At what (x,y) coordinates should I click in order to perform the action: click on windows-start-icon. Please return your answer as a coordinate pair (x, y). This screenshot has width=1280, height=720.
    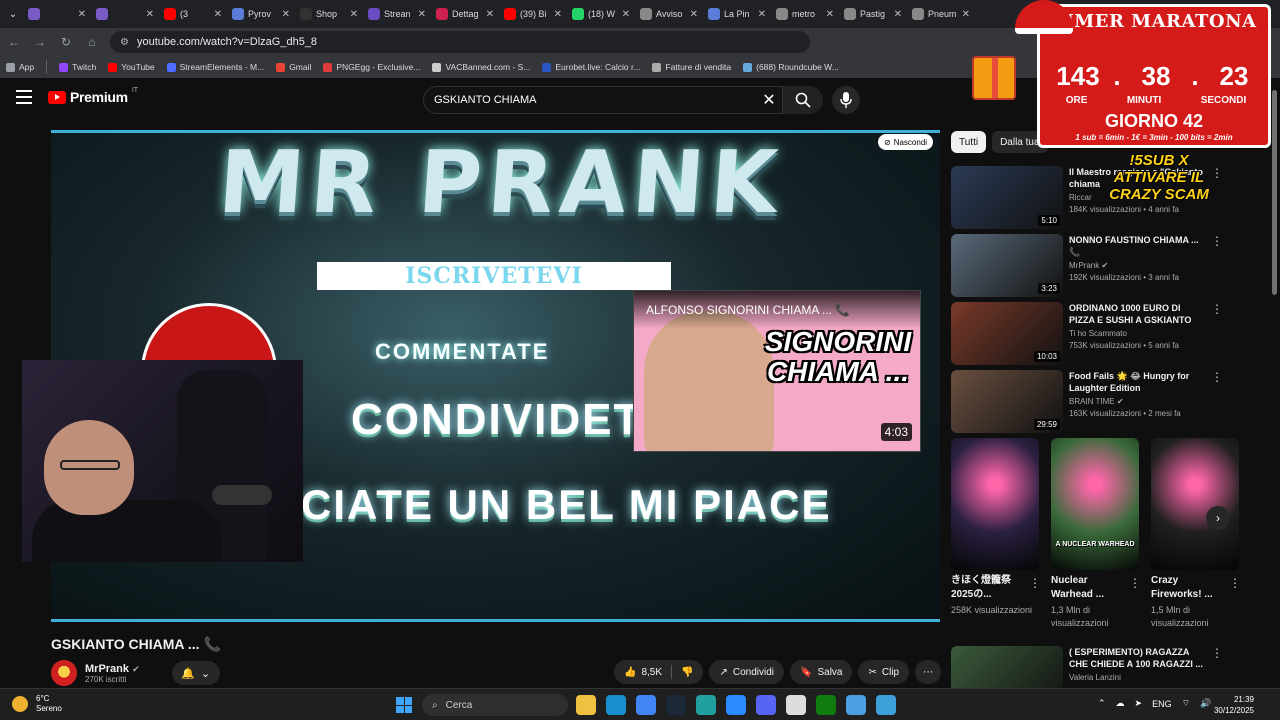
    Looking at the image, I should click on (404, 705).